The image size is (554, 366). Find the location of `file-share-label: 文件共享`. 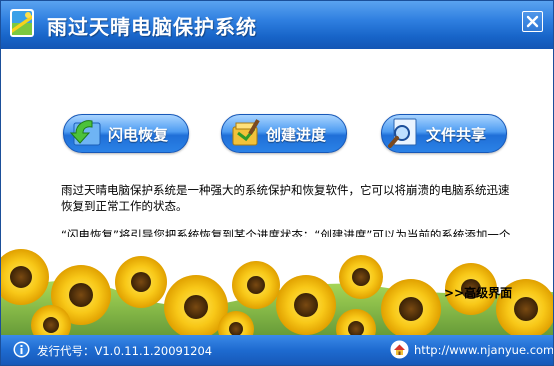

file-share-label: 文件共享 is located at coordinates (456, 135).